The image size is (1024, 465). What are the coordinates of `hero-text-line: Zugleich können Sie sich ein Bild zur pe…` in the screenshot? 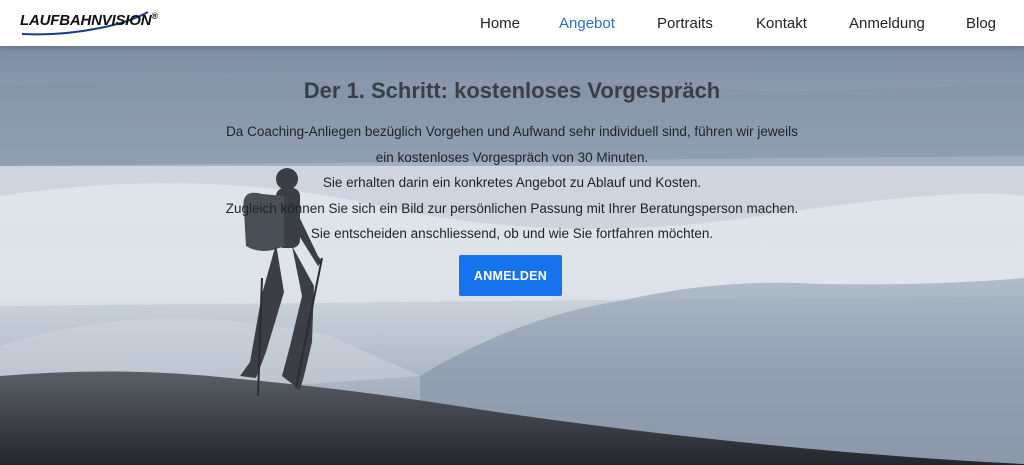 It's located at (512, 208).